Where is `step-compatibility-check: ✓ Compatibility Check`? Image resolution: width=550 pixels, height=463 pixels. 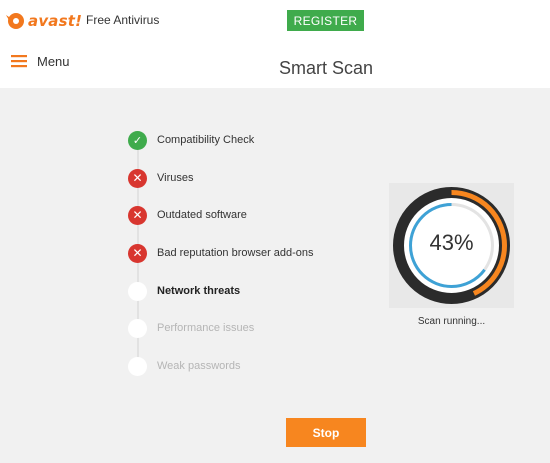
step-compatibility-check: ✓ Compatibility Check is located at coordinates (191, 140).